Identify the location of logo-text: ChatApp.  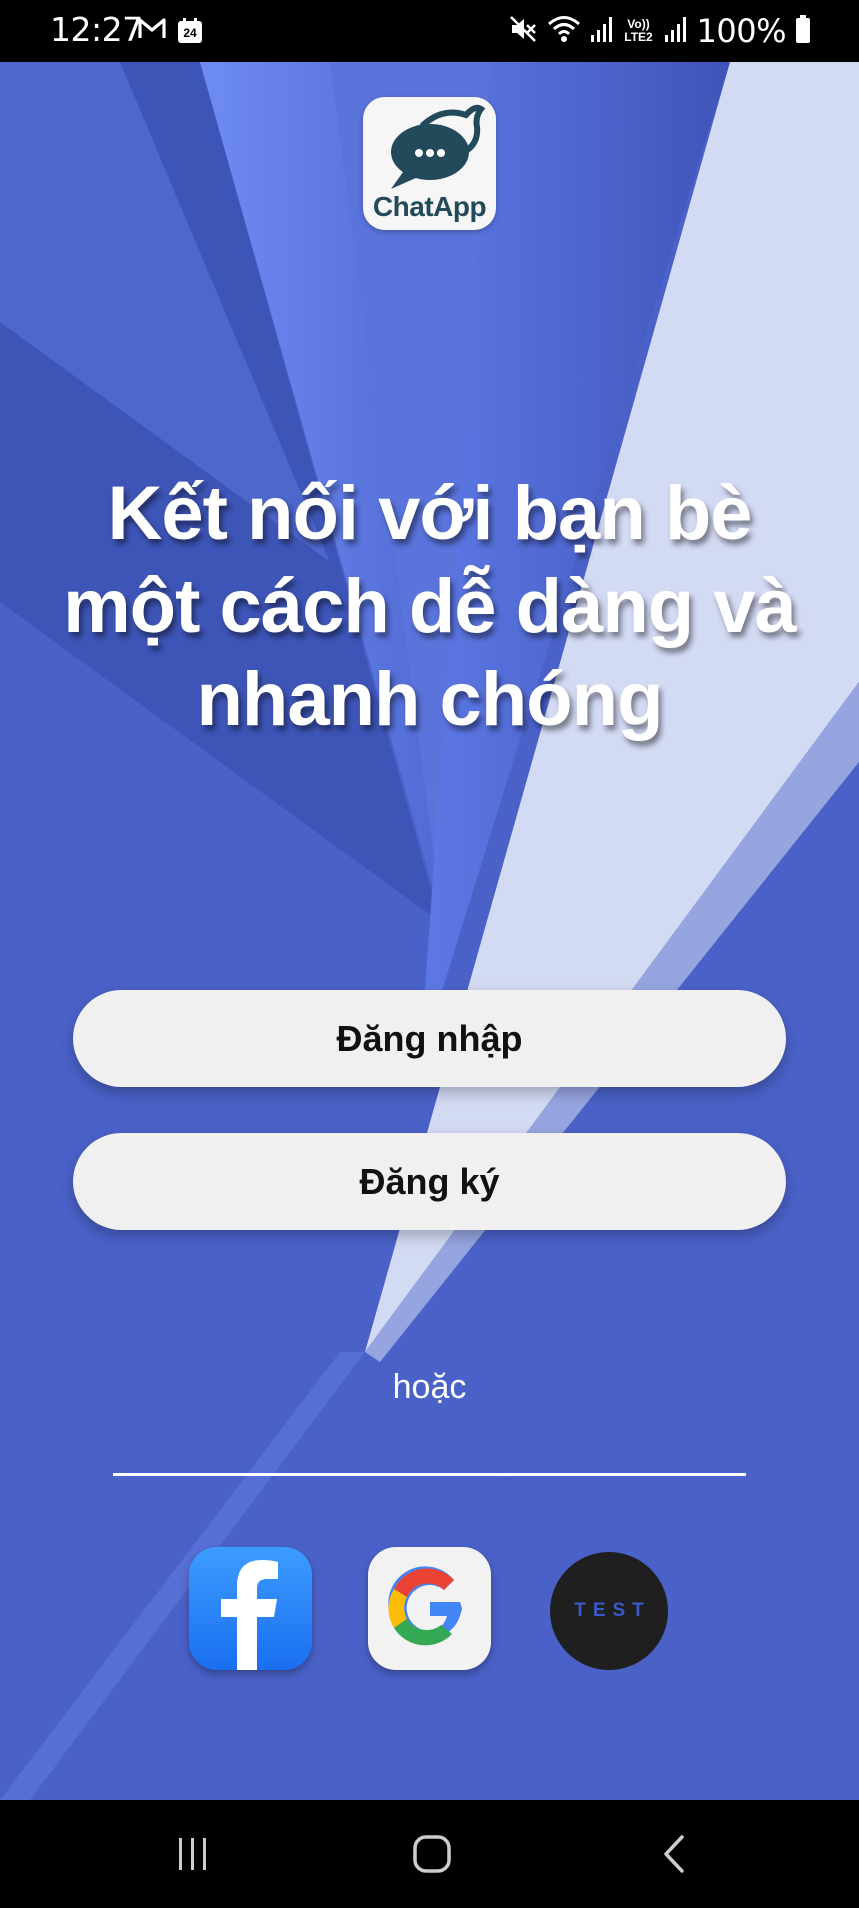
(429, 206).